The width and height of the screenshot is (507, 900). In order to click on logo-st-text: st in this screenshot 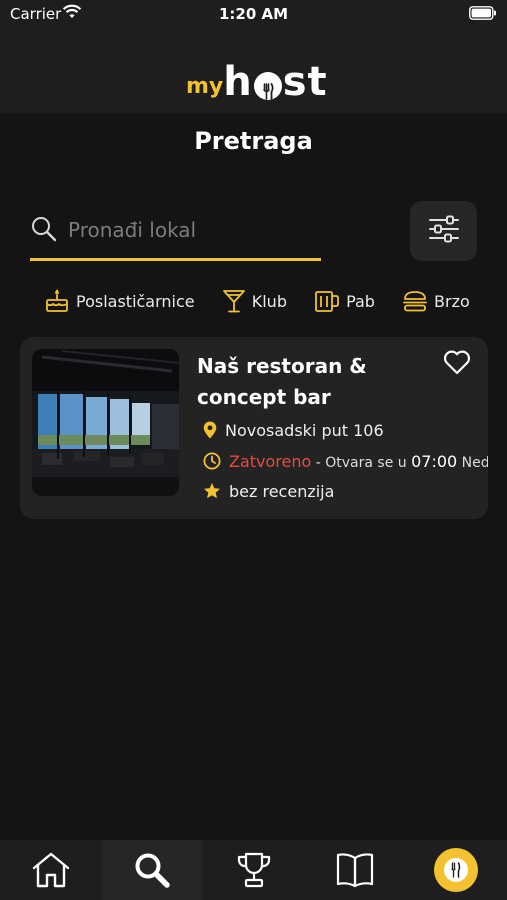, I will do `click(305, 82)`.